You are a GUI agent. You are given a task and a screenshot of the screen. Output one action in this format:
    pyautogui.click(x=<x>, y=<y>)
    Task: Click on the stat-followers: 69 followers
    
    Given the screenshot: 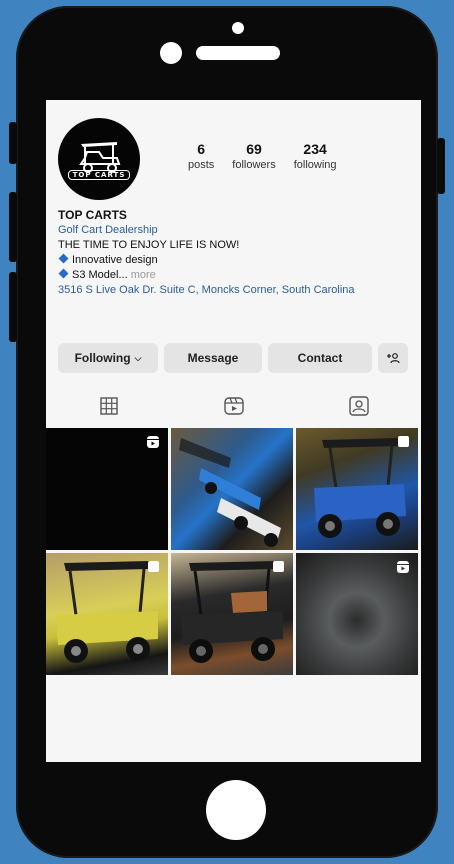 What is the action you would take?
    pyautogui.click(x=253, y=156)
    